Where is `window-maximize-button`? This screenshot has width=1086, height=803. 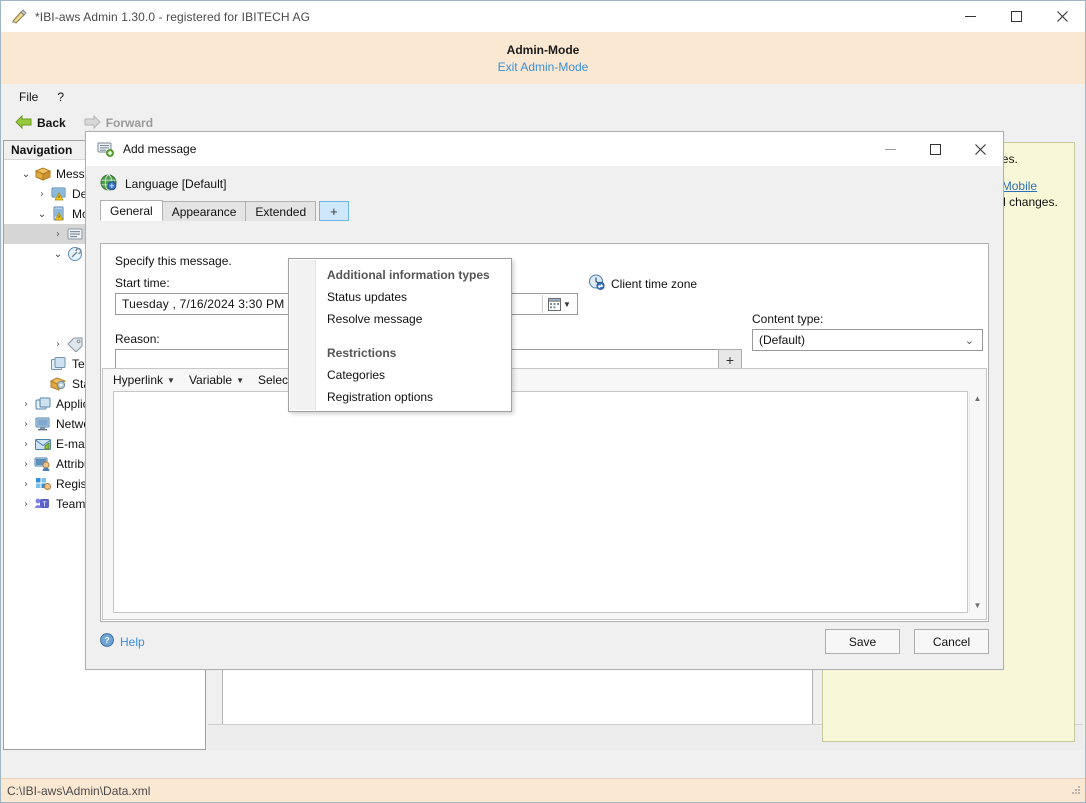 window-maximize-button is located at coordinates (1016, 16).